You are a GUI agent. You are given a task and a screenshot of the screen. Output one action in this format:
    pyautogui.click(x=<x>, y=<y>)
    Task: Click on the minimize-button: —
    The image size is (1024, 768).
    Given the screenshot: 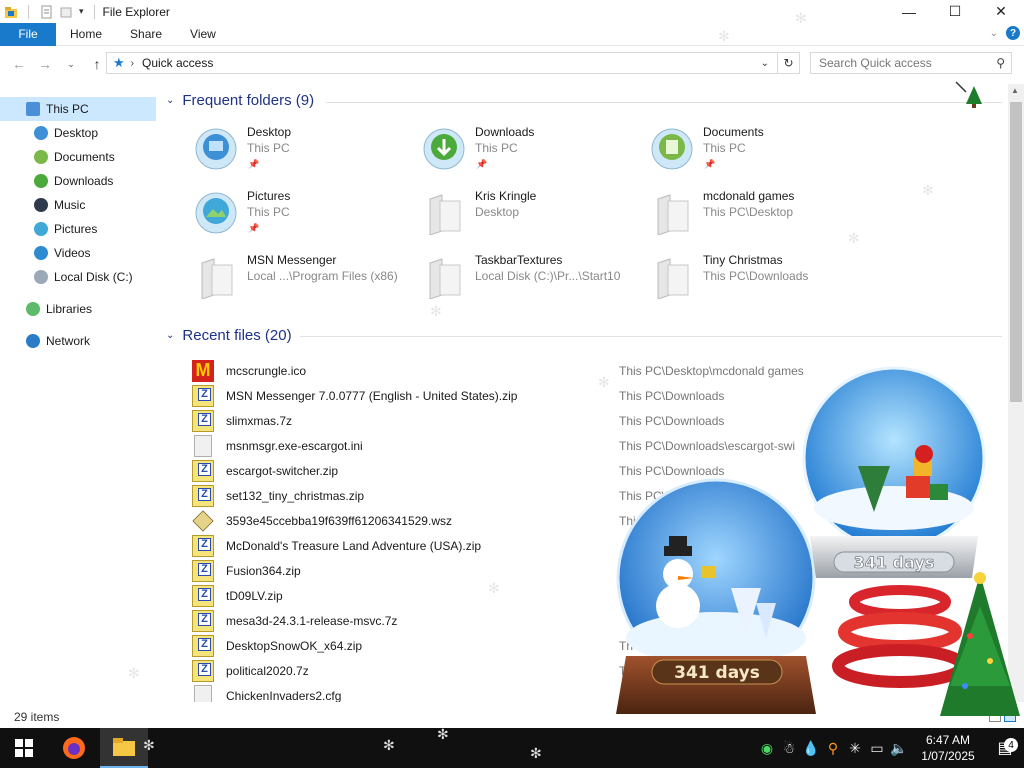 What is the action you would take?
    pyautogui.click(x=909, y=11)
    